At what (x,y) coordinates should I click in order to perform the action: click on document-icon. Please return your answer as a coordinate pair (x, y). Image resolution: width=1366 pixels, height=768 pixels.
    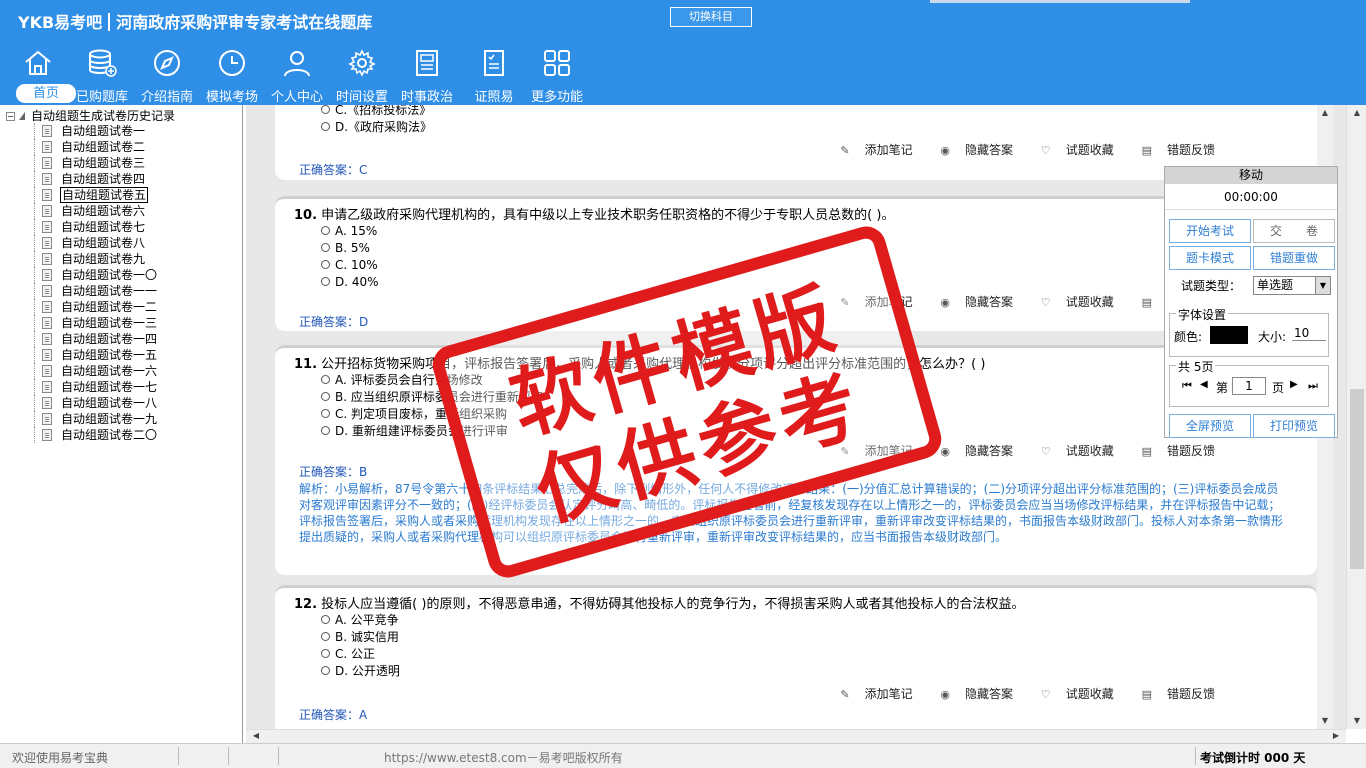
    Looking at the image, I should click on (47, 275).